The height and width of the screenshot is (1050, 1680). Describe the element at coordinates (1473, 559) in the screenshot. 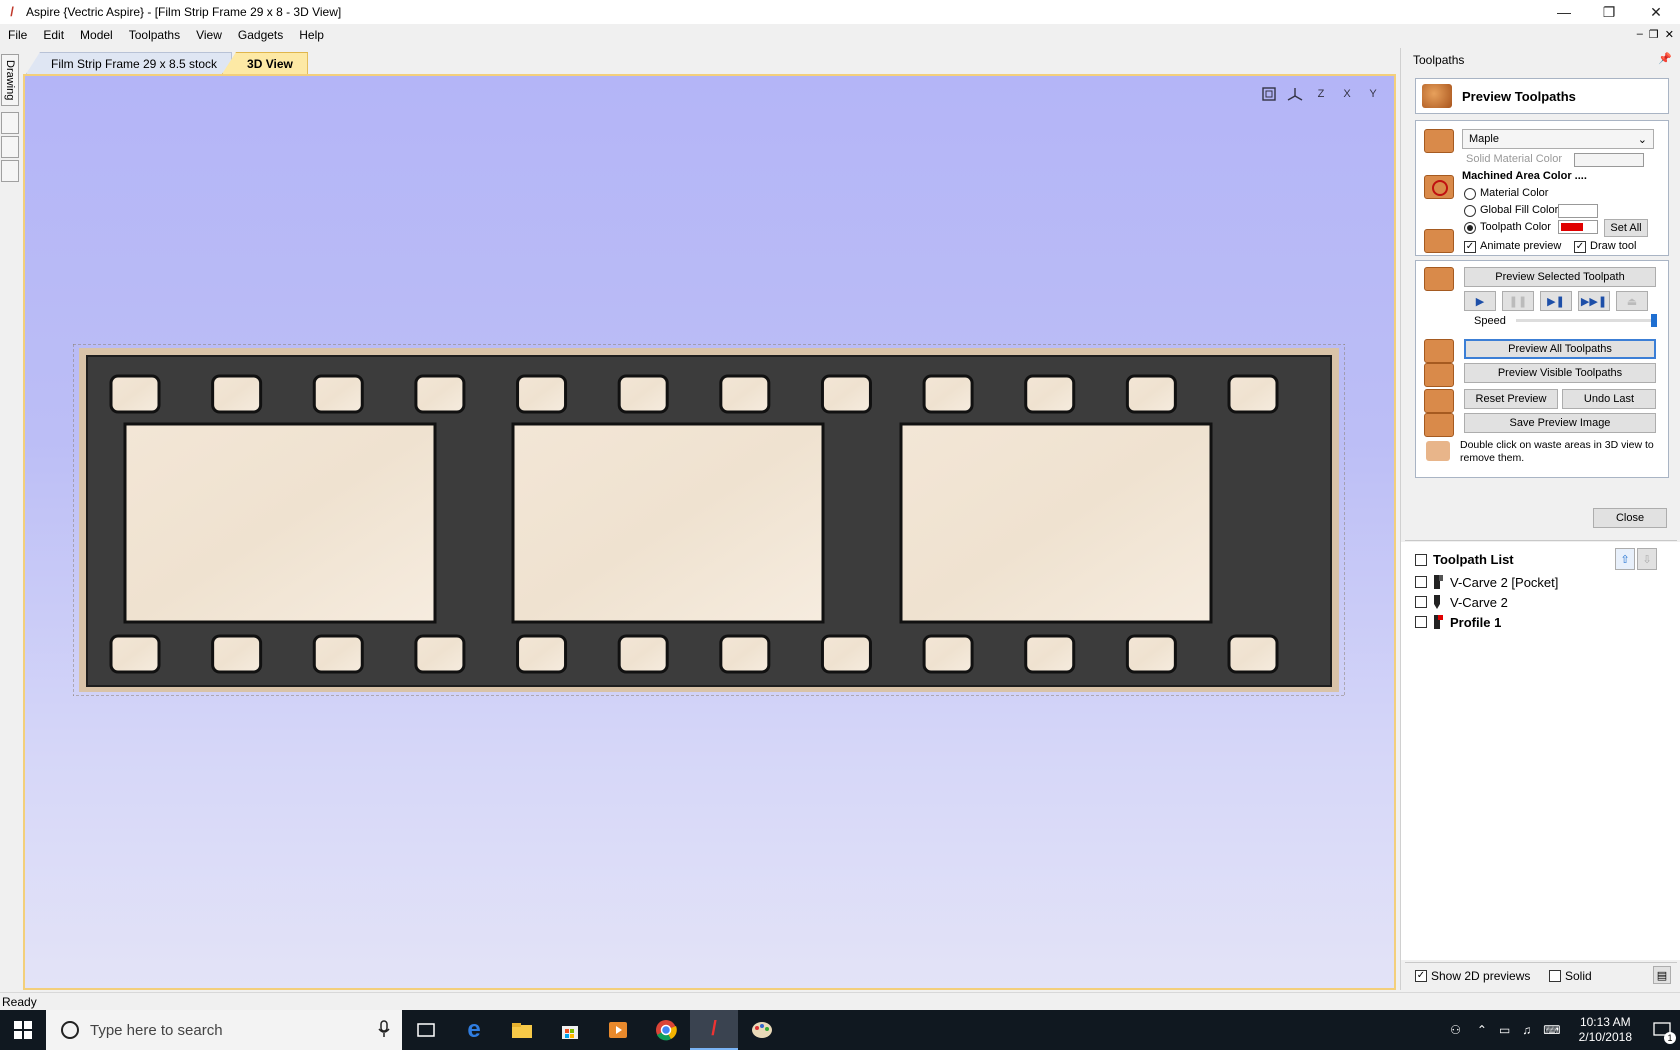

I see `toolpath-list-title: Toolpath List` at that location.